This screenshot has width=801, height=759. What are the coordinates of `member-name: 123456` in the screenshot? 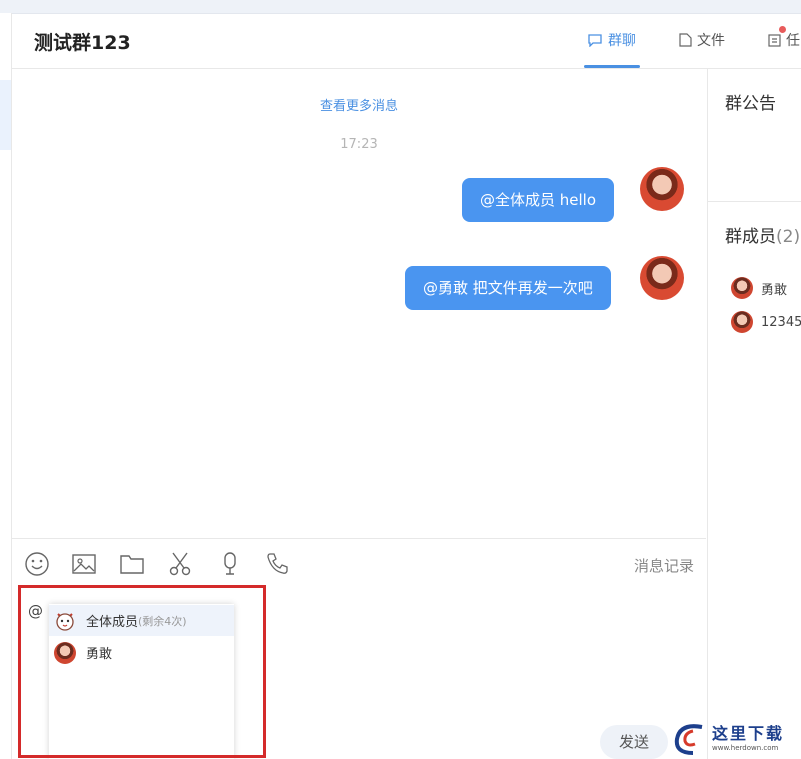 It's located at (781, 322).